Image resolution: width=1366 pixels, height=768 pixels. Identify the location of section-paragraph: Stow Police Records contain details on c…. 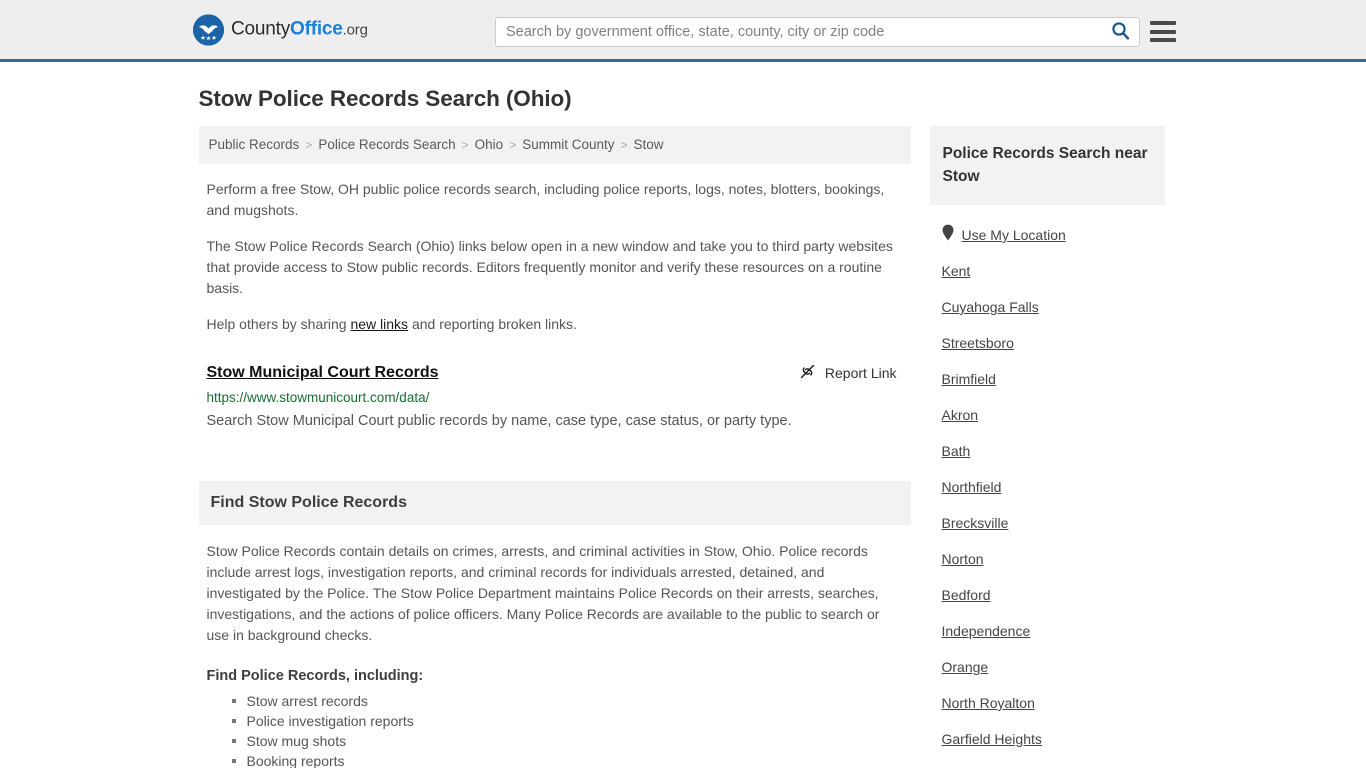
(543, 592).